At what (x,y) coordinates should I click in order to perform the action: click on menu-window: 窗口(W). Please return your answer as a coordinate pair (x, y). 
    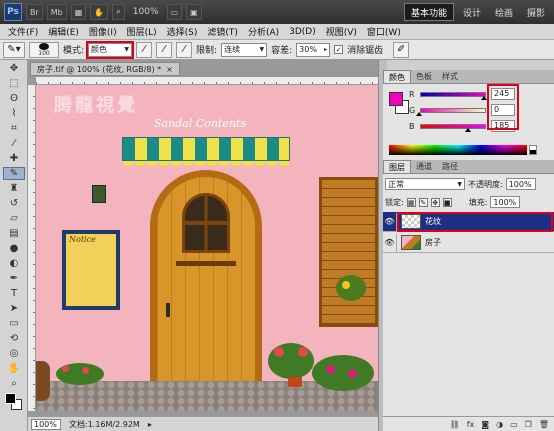
    Looking at the image, I should click on (384, 31).